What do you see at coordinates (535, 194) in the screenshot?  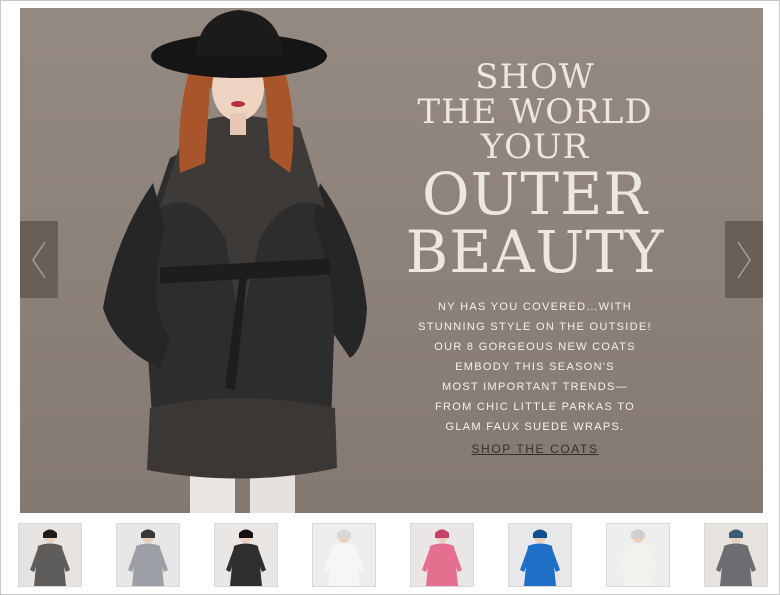 I see `headline-line-4: OUTER` at bounding box center [535, 194].